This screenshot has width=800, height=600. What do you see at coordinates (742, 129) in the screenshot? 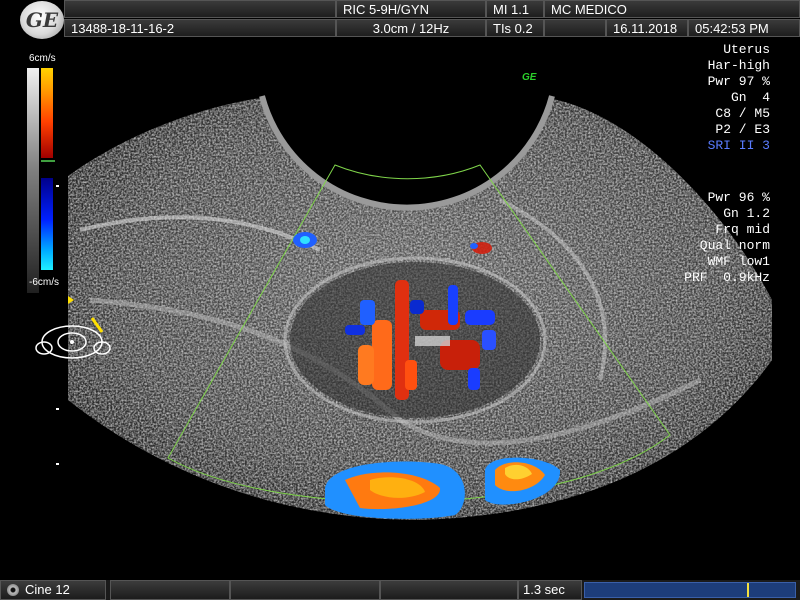
I see `param-persistence: P2 / E3` at bounding box center [742, 129].